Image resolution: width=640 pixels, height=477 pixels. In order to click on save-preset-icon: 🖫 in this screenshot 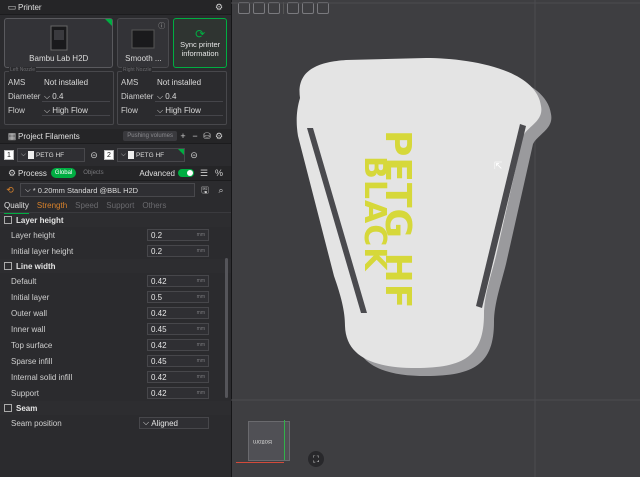, I will do `click(205, 190)`.